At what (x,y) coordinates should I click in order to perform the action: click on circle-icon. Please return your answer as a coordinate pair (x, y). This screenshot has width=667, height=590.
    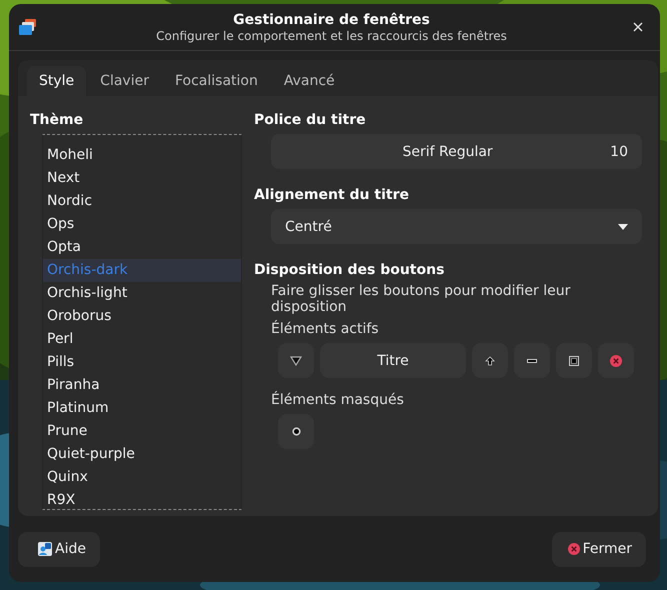
    Looking at the image, I should click on (296, 431).